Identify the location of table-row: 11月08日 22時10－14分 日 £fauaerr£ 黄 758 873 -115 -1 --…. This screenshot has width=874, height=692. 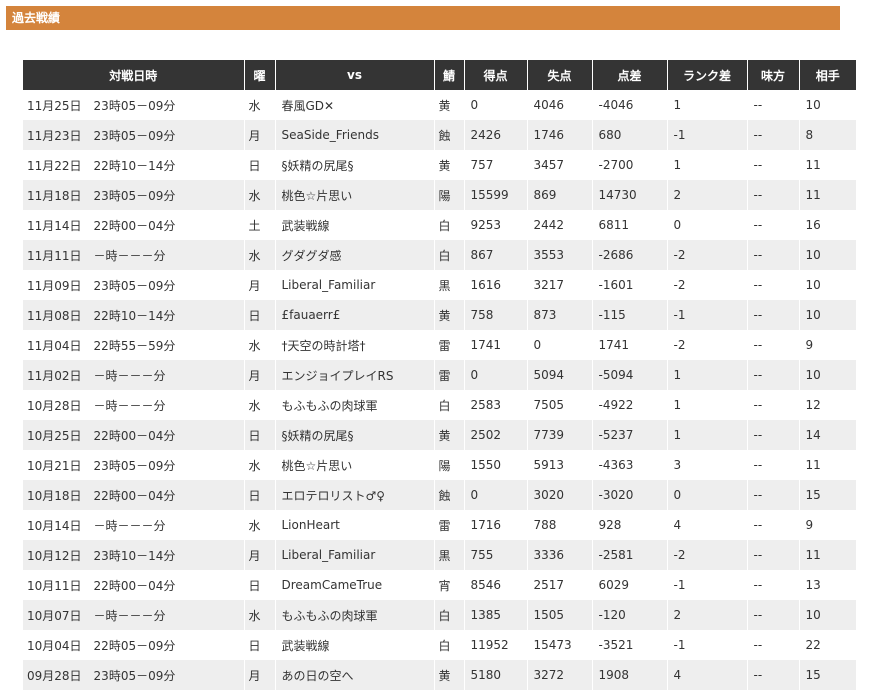
(439, 315).